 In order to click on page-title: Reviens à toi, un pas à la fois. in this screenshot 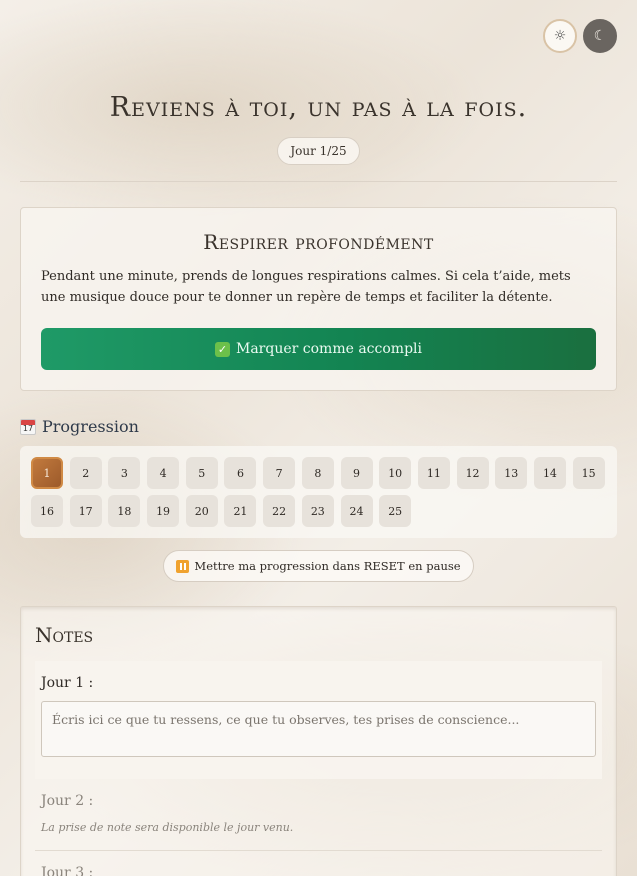, I will do `click(318, 107)`.